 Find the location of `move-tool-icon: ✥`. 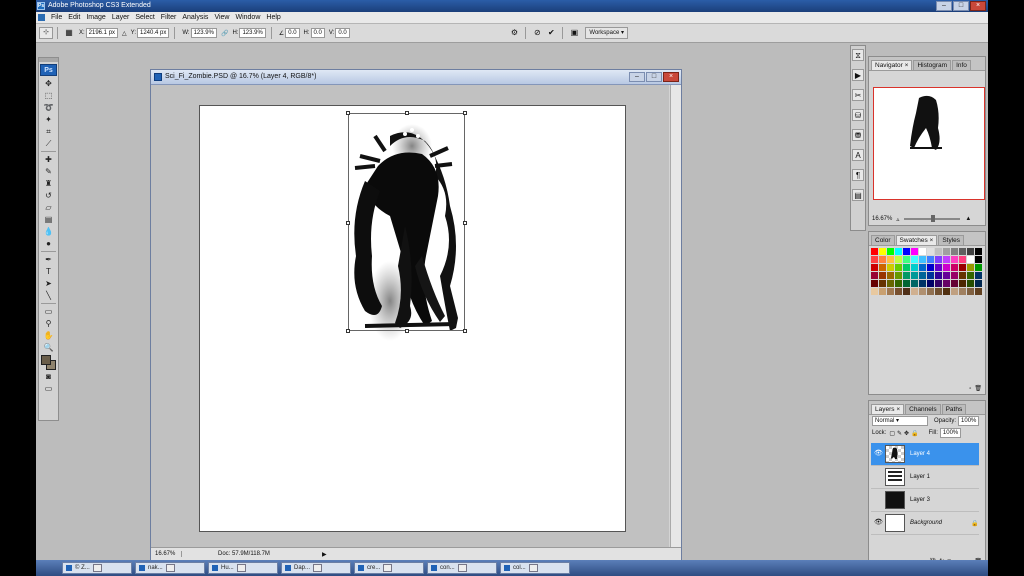

move-tool-icon: ✥ is located at coordinates (49, 83).